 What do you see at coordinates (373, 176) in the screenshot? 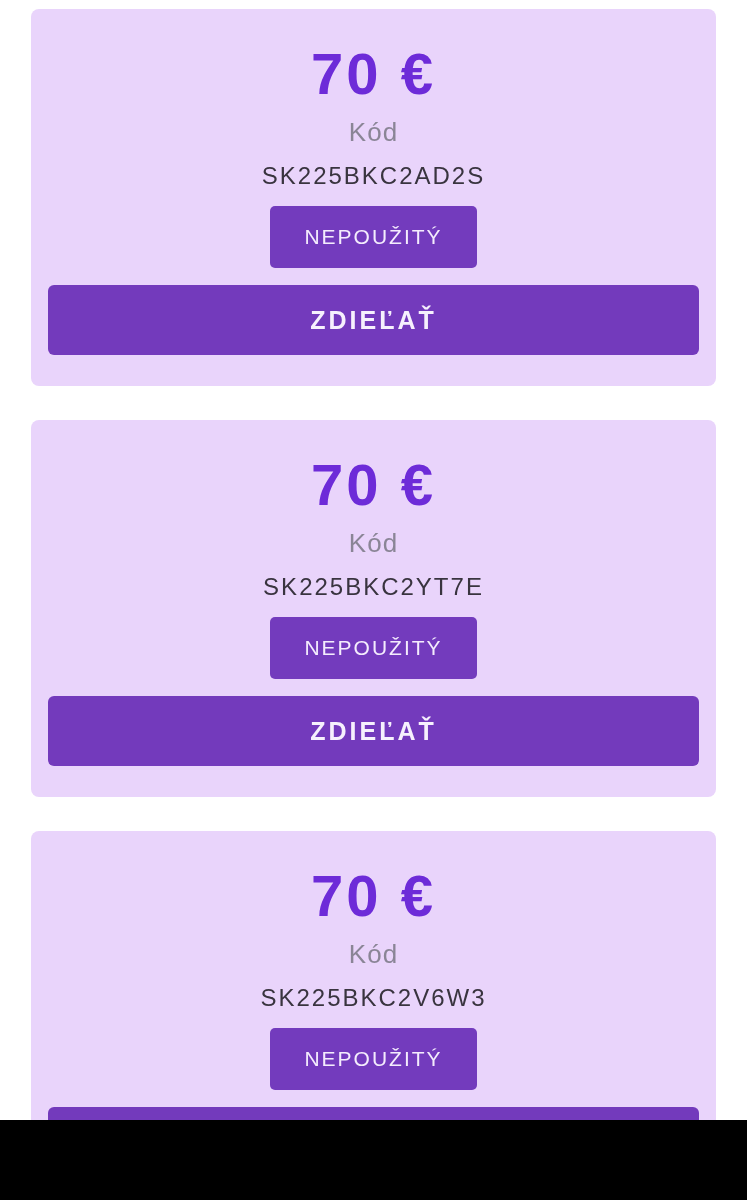
I see `voucher-code: SK225BKC2AD2S` at bounding box center [373, 176].